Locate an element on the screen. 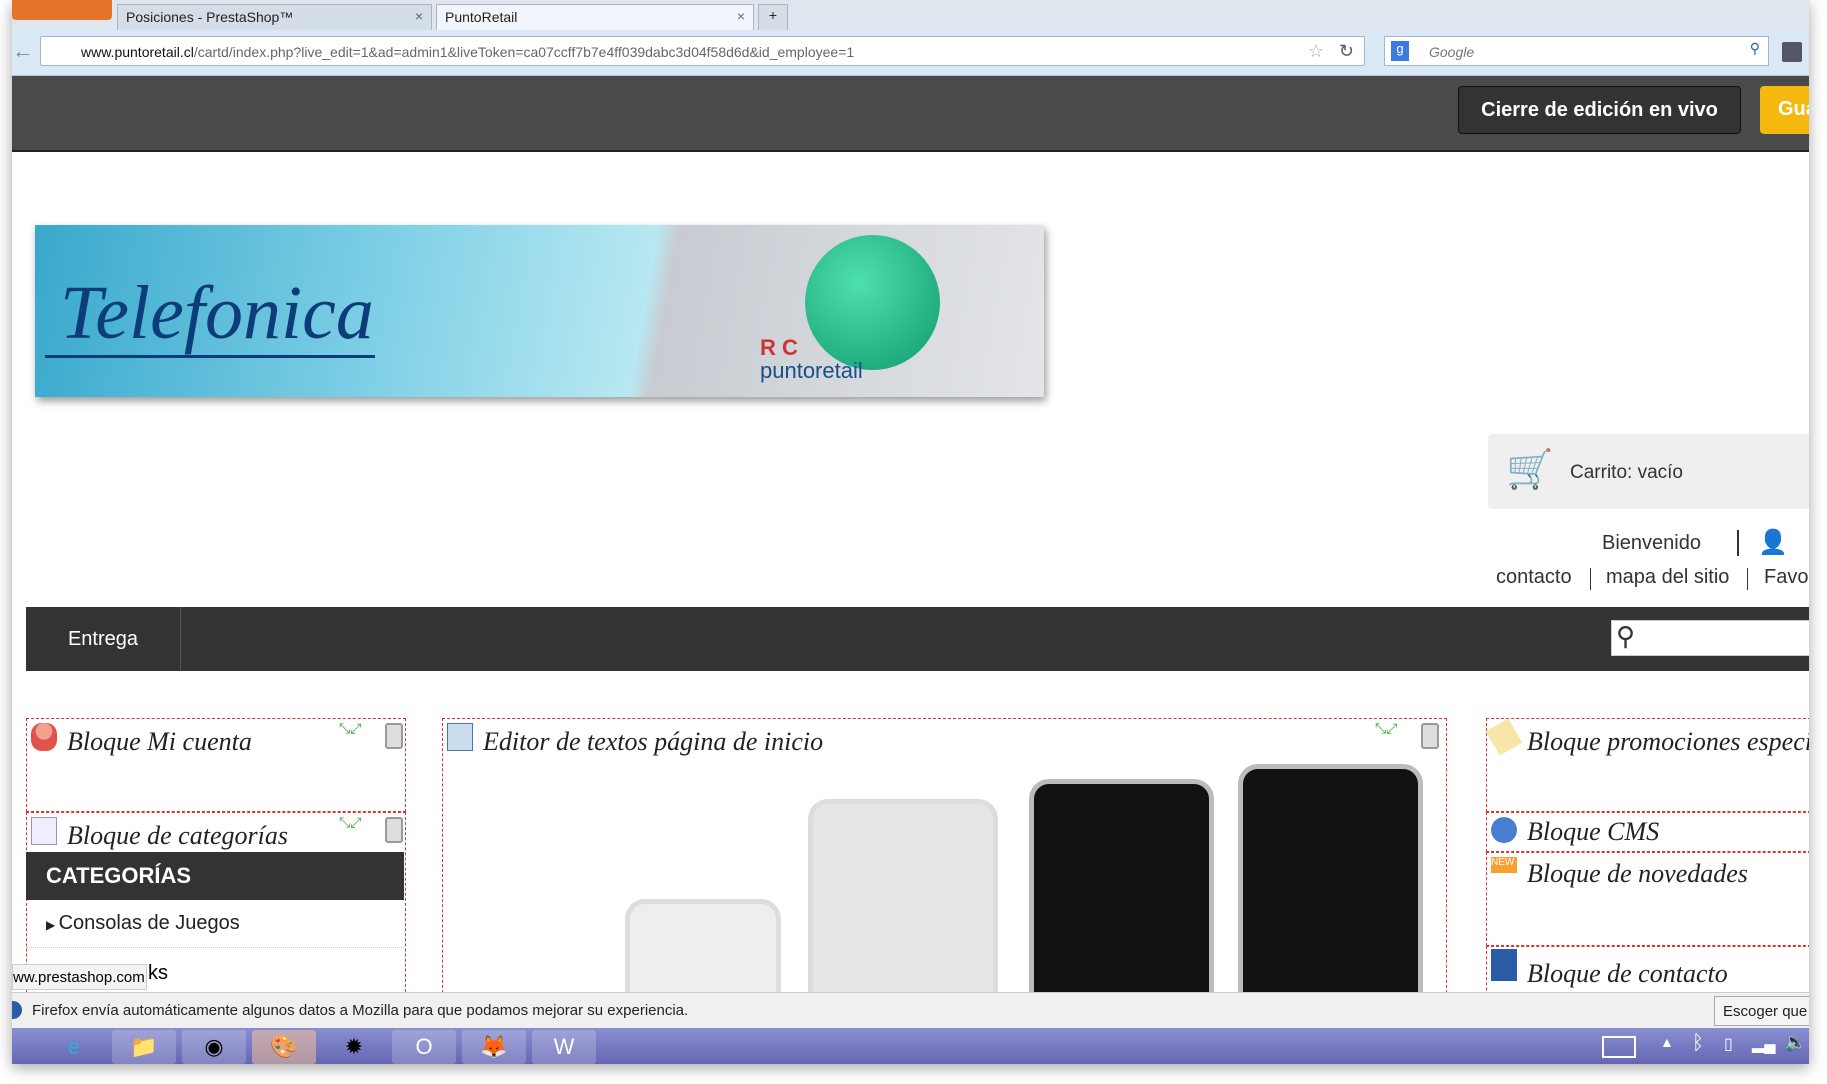 Image resolution: width=1827 pixels, height=1084 pixels. keyboard-icon is located at coordinates (1619, 1047).